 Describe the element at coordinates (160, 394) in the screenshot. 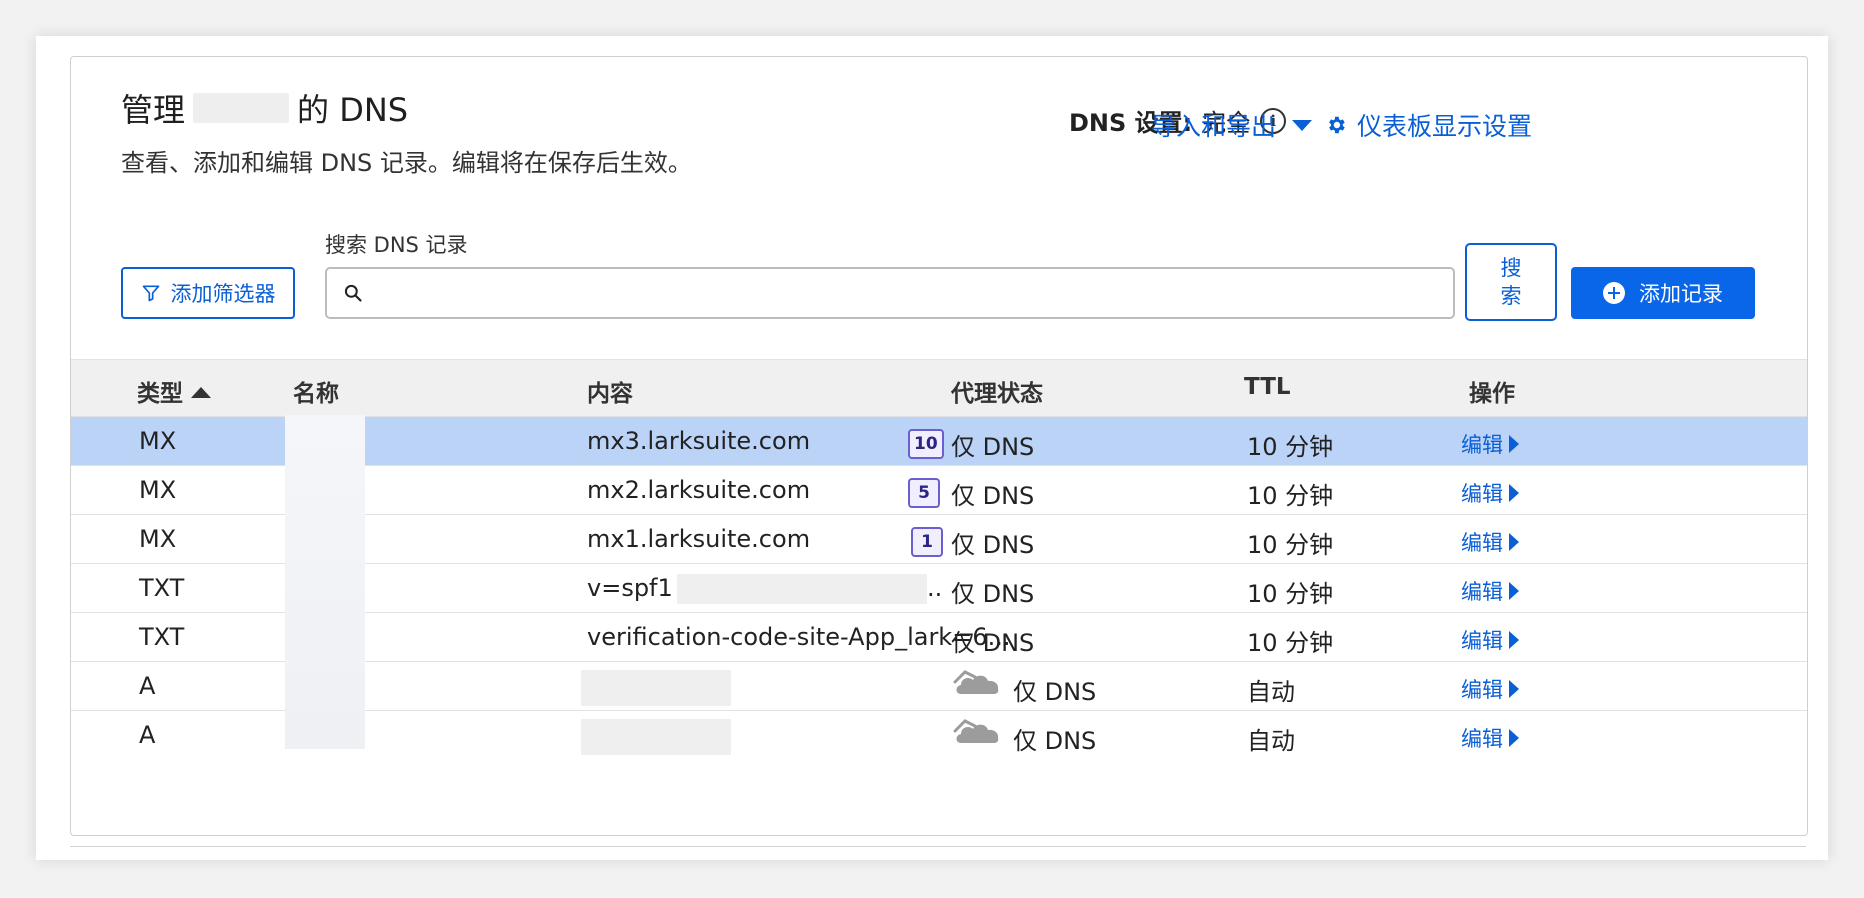

I see `column-type-label: 类型` at that location.